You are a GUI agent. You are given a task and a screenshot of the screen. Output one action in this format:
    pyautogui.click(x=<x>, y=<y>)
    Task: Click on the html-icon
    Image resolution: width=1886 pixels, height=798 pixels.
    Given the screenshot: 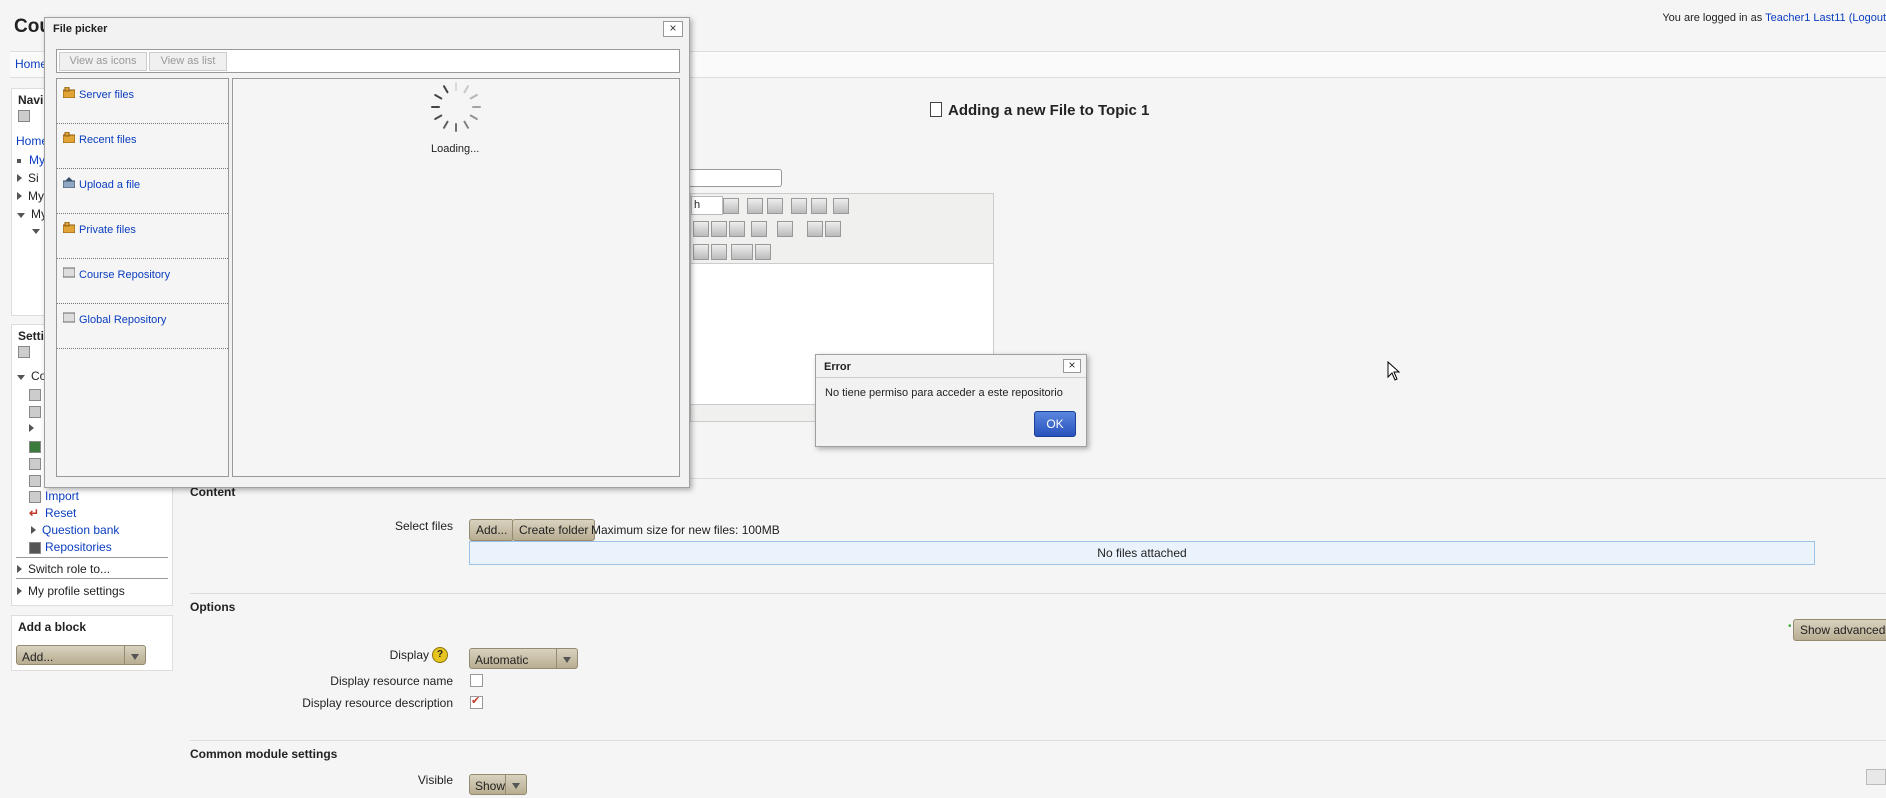 What is the action you would take?
    pyautogui.click(x=742, y=252)
    